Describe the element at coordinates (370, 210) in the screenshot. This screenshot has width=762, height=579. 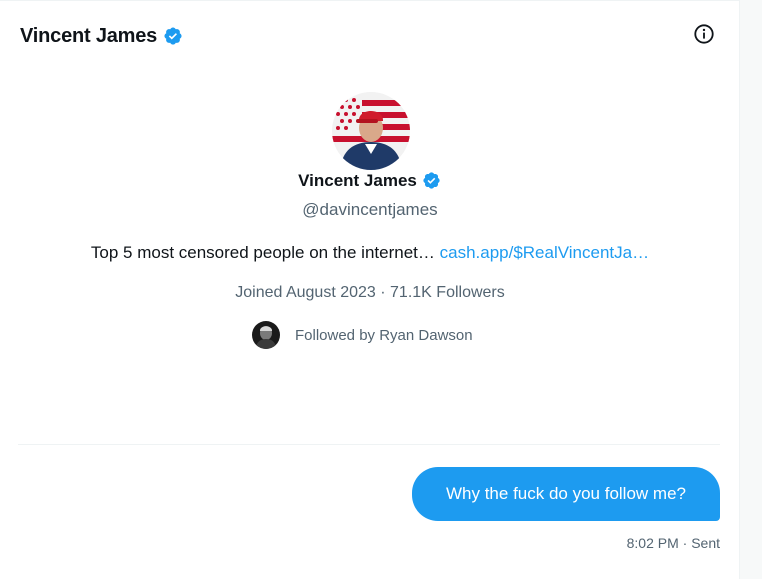
I see `profile-handle: @davincentjames` at that location.